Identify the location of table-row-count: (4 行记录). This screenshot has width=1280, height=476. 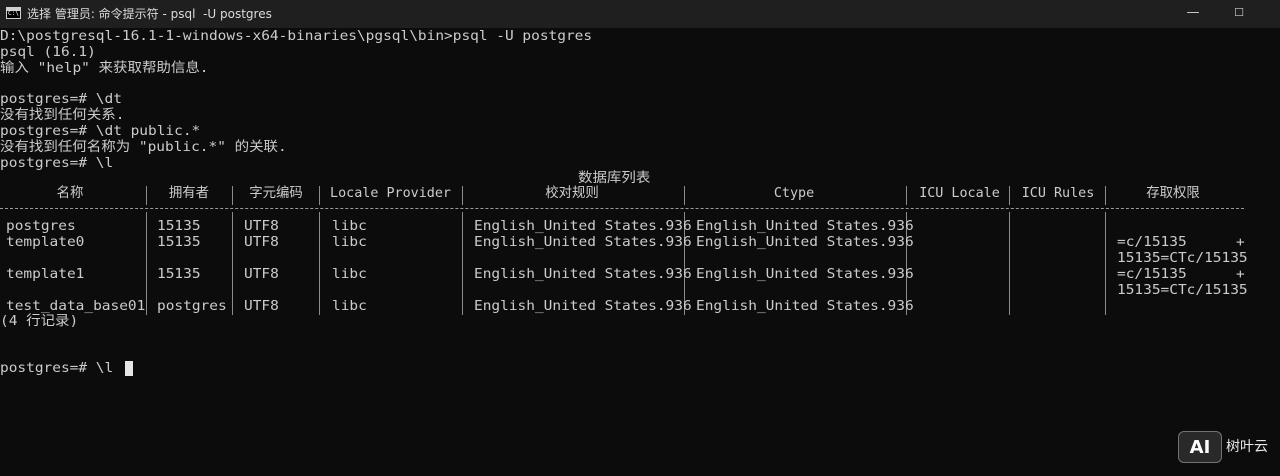
(39, 321).